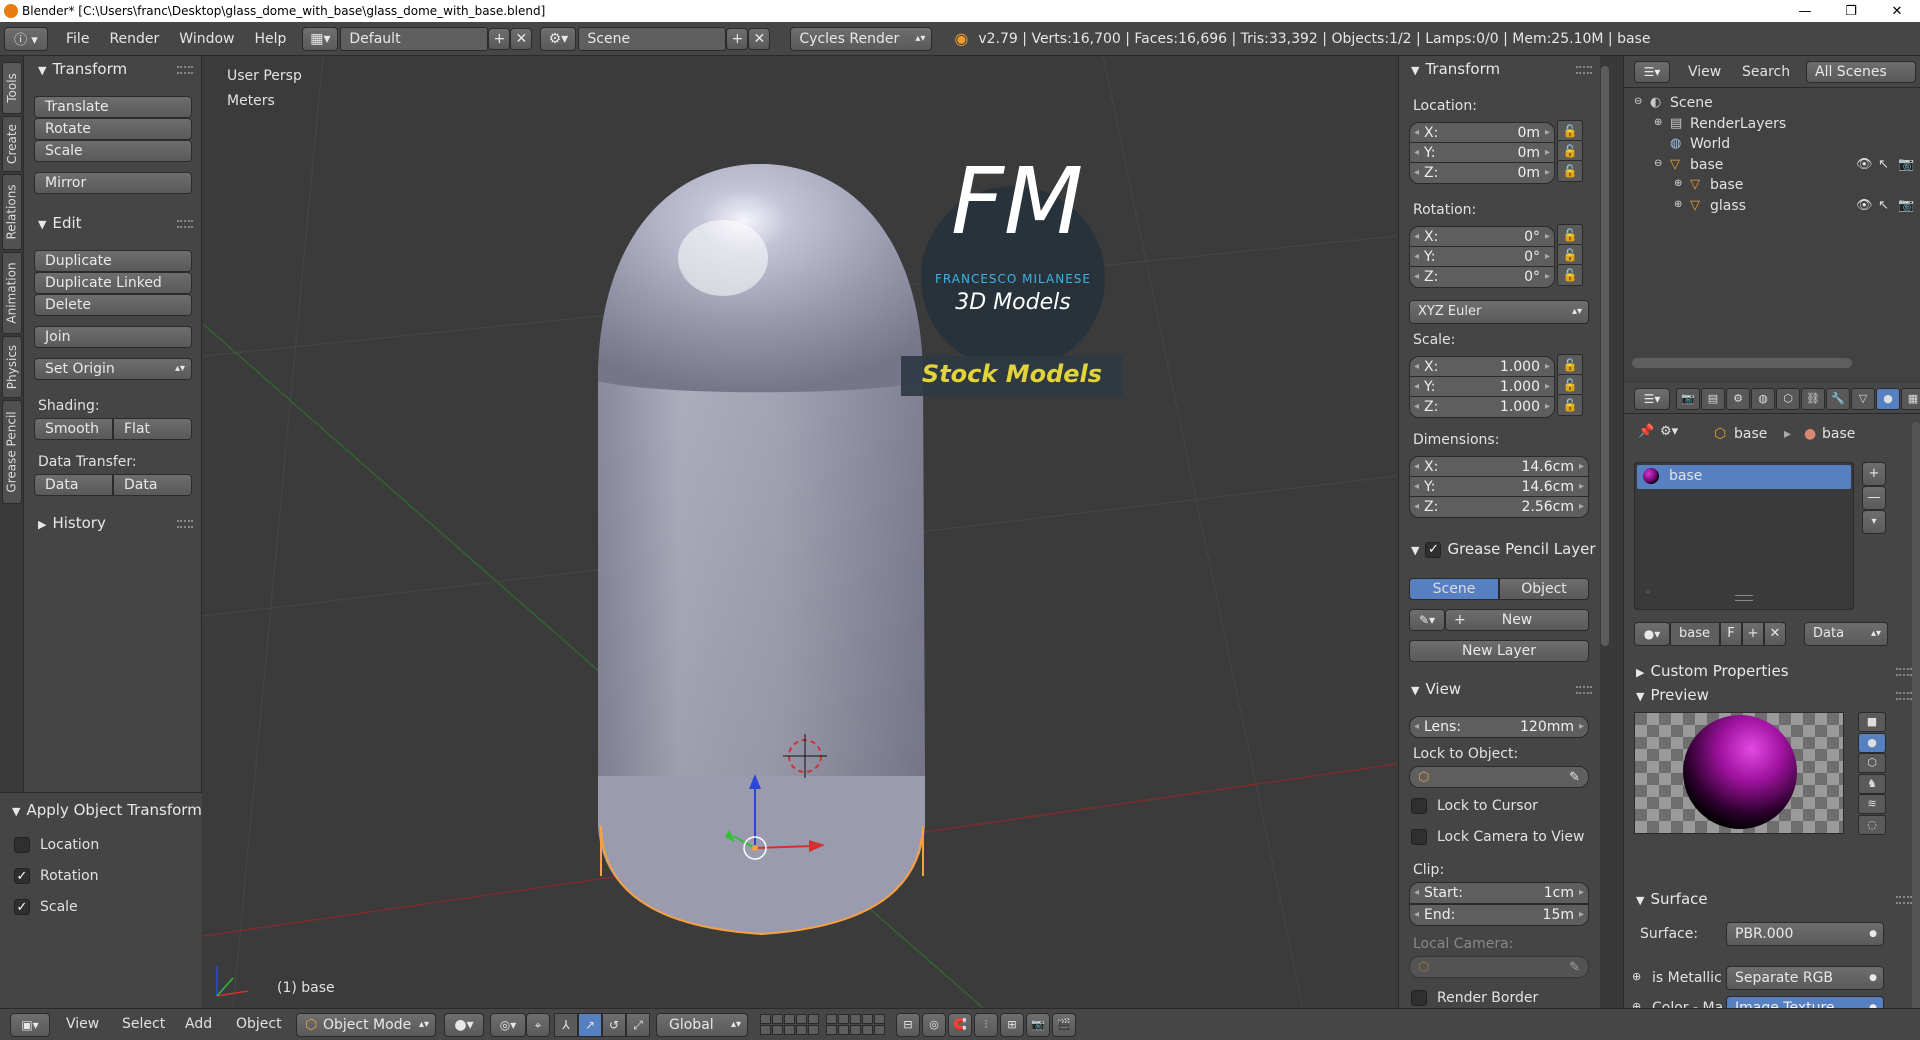 The width and height of the screenshot is (1920, 1040). Describe the element at coordinates (1427, 620) in the screenshot. I see `pencil-icon: ✎▾` at that location.